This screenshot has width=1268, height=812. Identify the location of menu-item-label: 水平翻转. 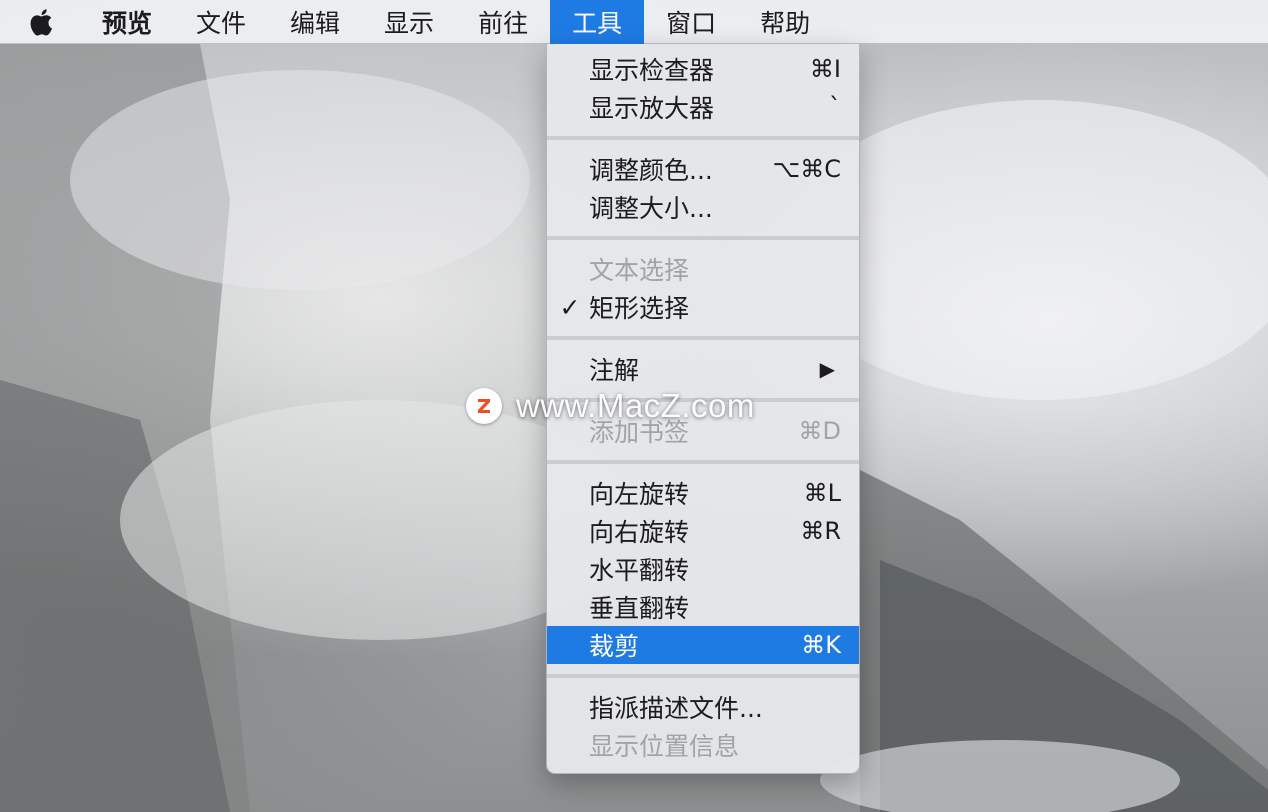
(639, 570).